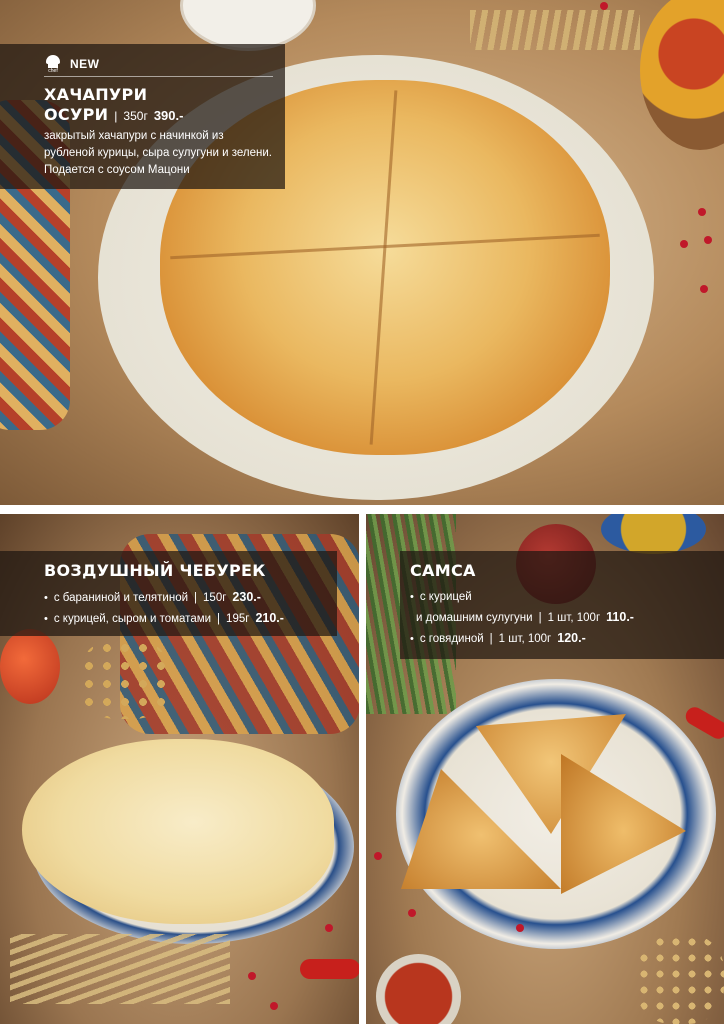 The image size is (724, 1024). What do you see at coordinates (76, 114) in the screenshot?
I see `dish-title-line2: ОСУРИ` at bounding box center [76, 114].